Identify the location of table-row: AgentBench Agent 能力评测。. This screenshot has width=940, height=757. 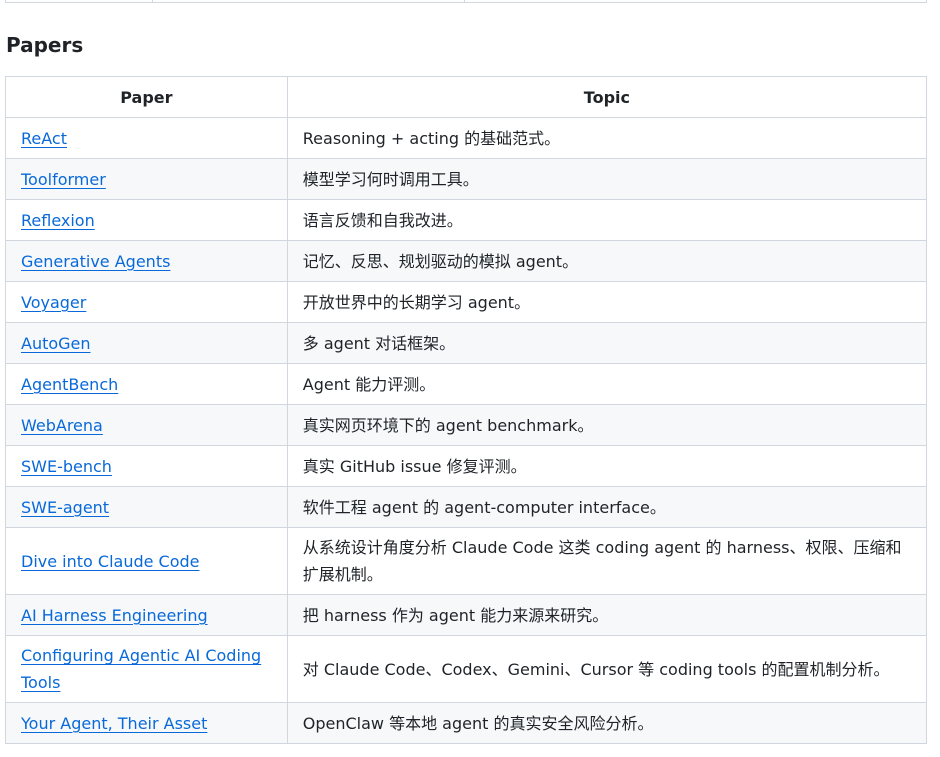
(466, 384).